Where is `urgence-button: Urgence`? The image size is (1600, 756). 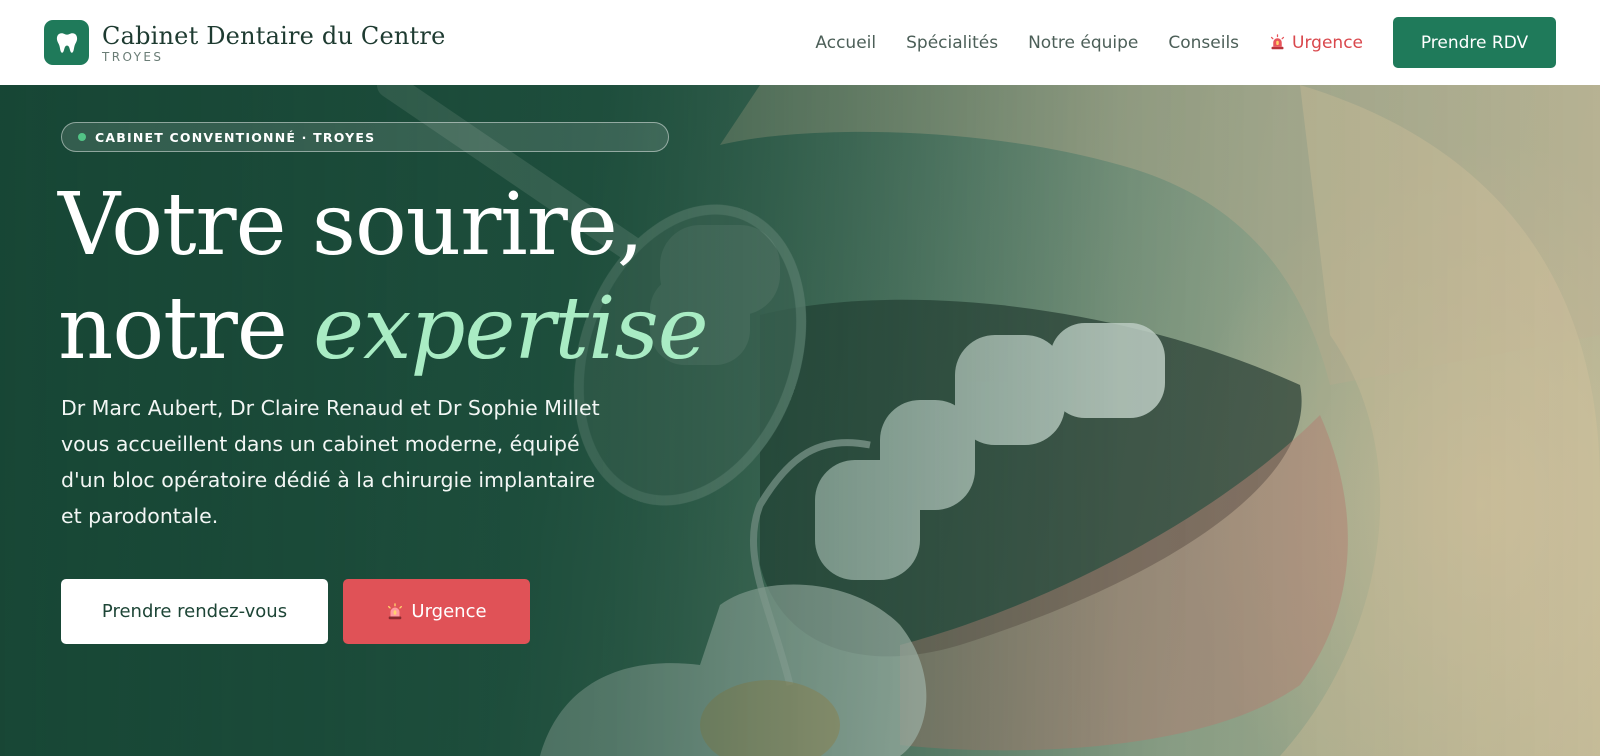
urgence-button: Urgence is located at coordinates (436, 611).